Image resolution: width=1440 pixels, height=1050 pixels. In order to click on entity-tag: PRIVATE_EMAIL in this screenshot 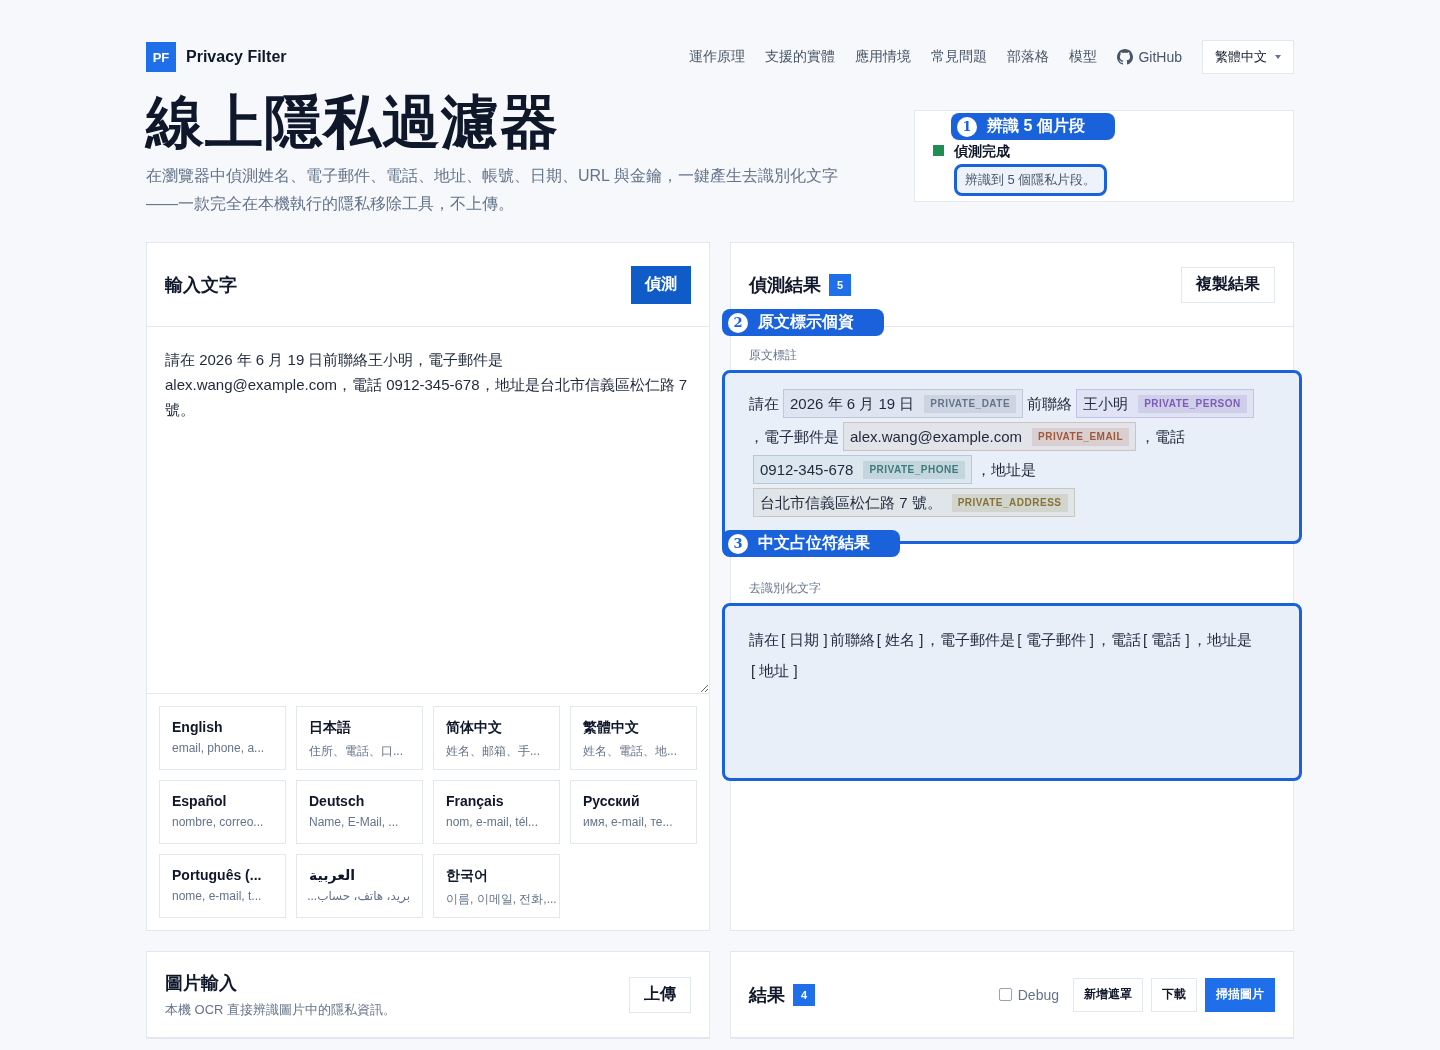, I will do `click(1080, 436)`.